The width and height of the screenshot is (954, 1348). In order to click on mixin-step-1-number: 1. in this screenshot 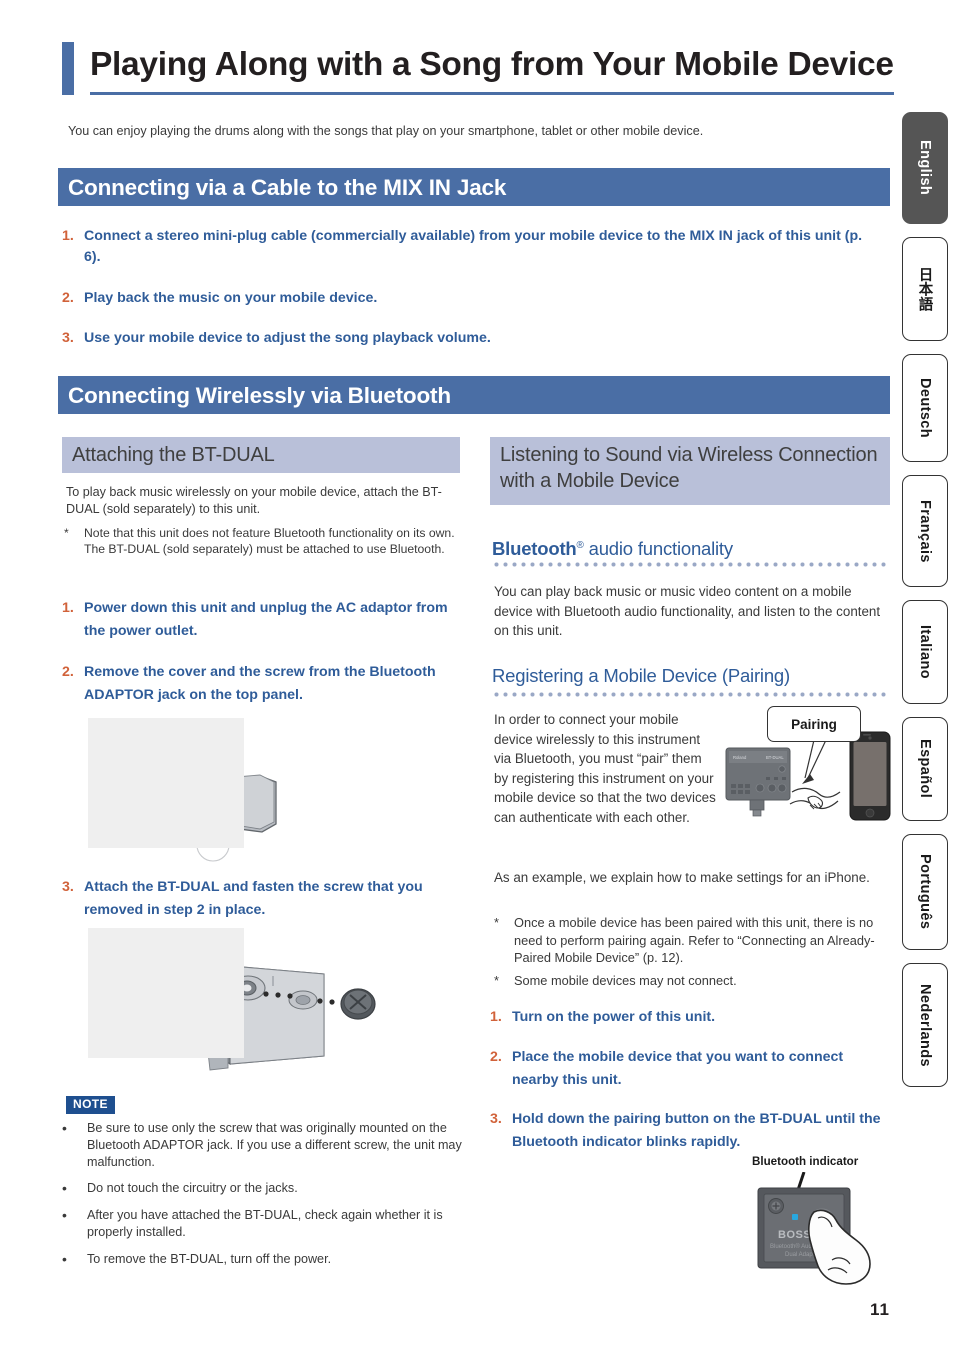, I will do `click(68, 236)`.